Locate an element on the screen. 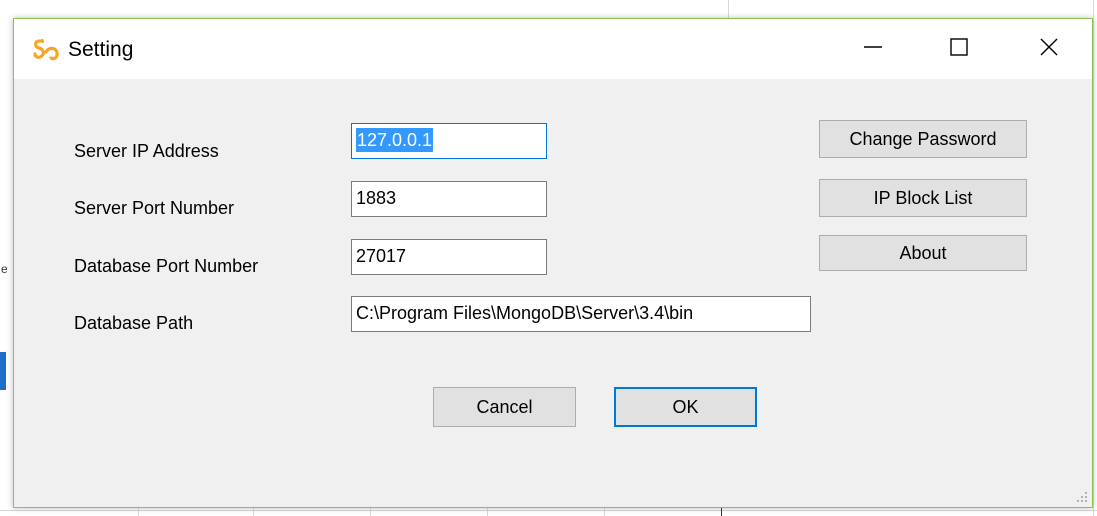 Image resolution: width=1097 pixels, height=516 pixels. database-port-input: 27017 is located at coordinates (449, 257).